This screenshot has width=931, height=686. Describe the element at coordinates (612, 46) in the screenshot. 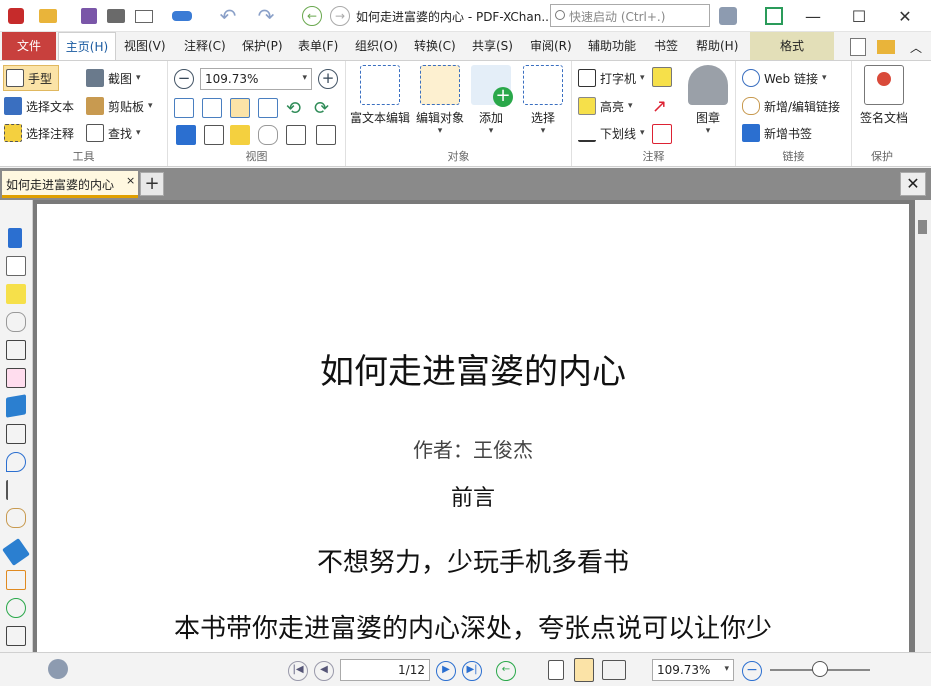

I see `tab-accessibility: 辅助功能` at that location.